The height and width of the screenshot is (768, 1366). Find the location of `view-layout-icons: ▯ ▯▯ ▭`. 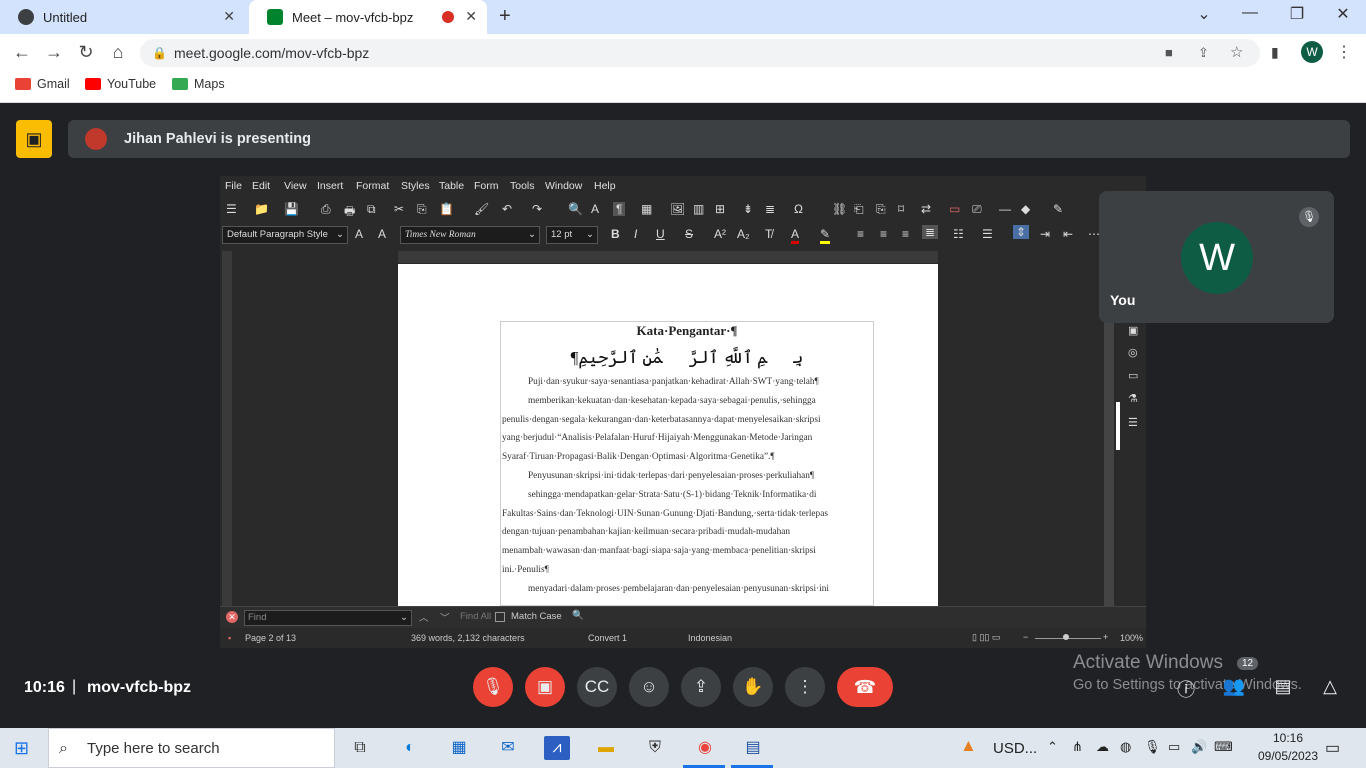

view-layout-icons: ▯ ▯▯ ▭ is located at coordinates (986, 637).